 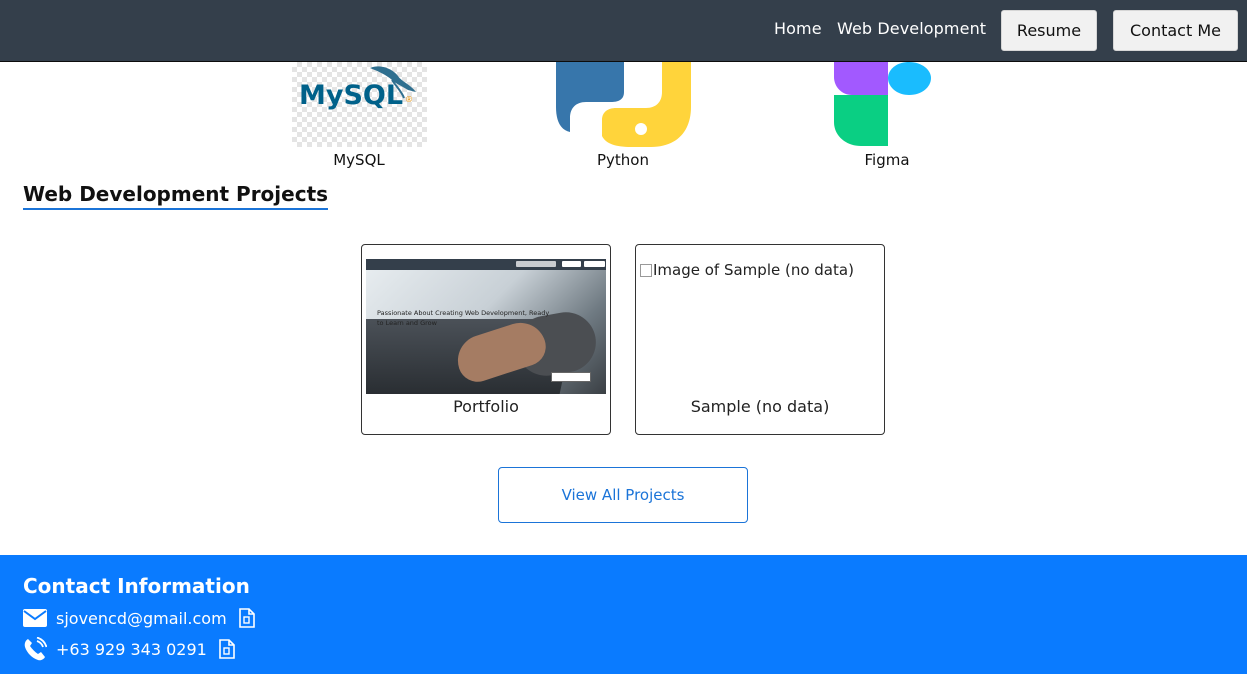 I want to click on contact-email: sjovencd@gmail.com, so click(x=141, y=618).